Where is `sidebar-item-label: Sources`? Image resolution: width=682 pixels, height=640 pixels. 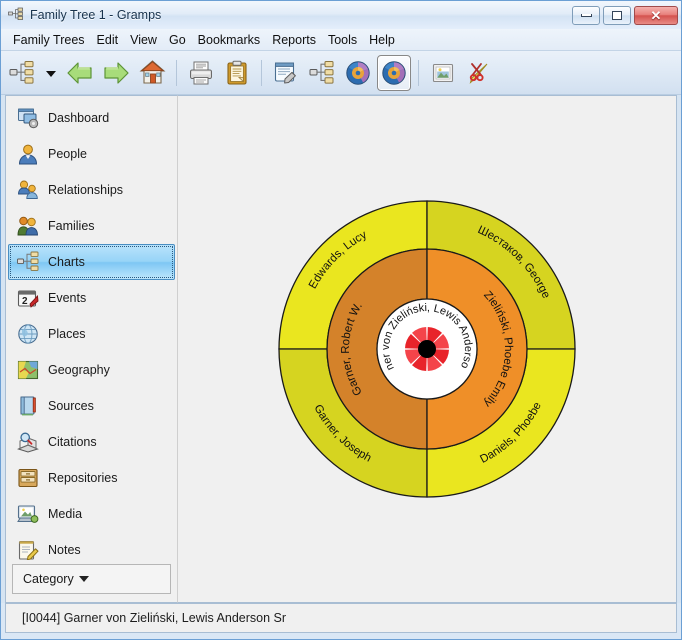
sidebar-item-label: Sources is located at coordinates (71, 406).